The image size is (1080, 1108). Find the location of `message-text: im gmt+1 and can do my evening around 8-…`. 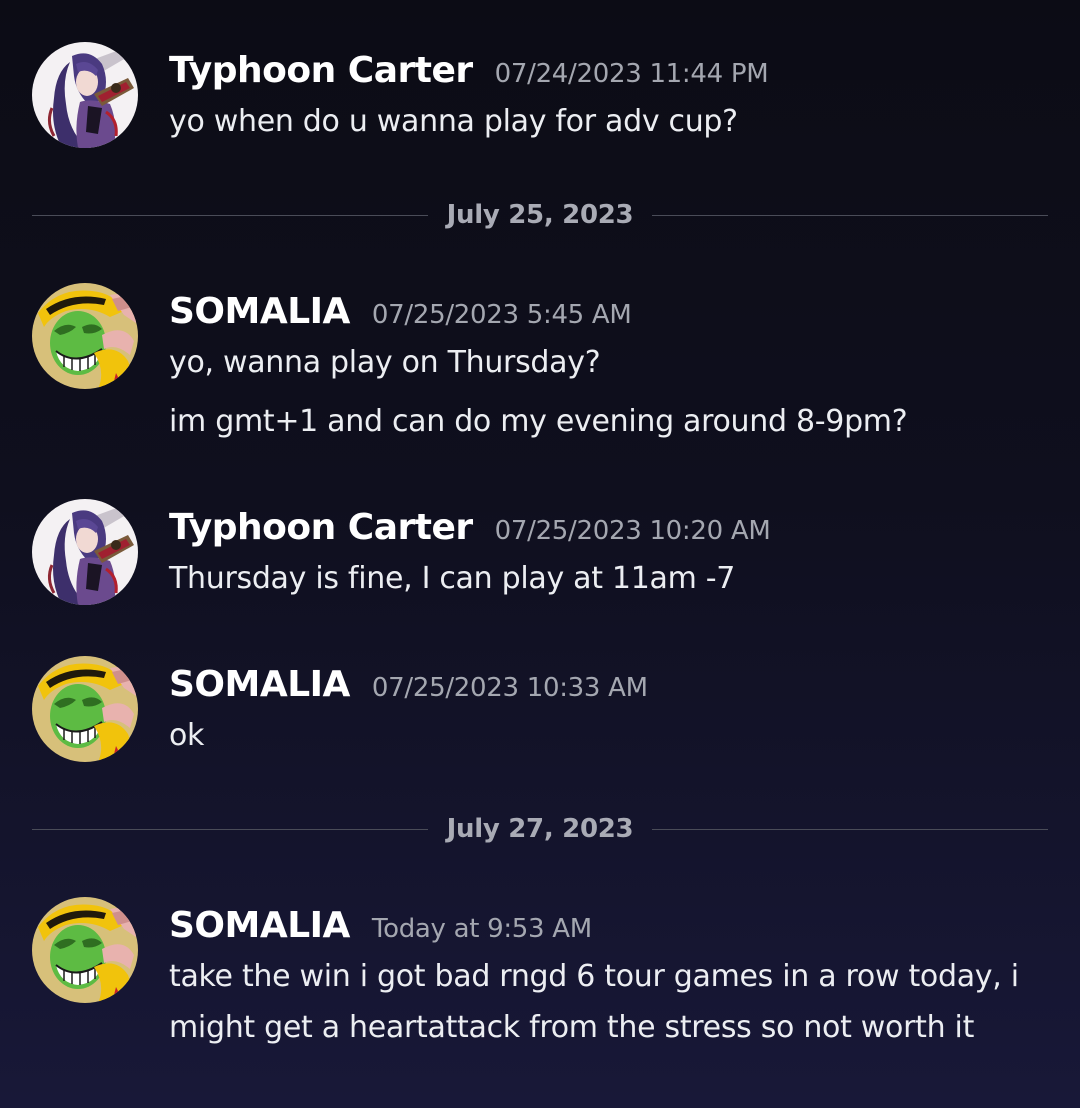

message-text: im gmt+1 and can do my evening around 8-… is located at coordinates (538, 421).